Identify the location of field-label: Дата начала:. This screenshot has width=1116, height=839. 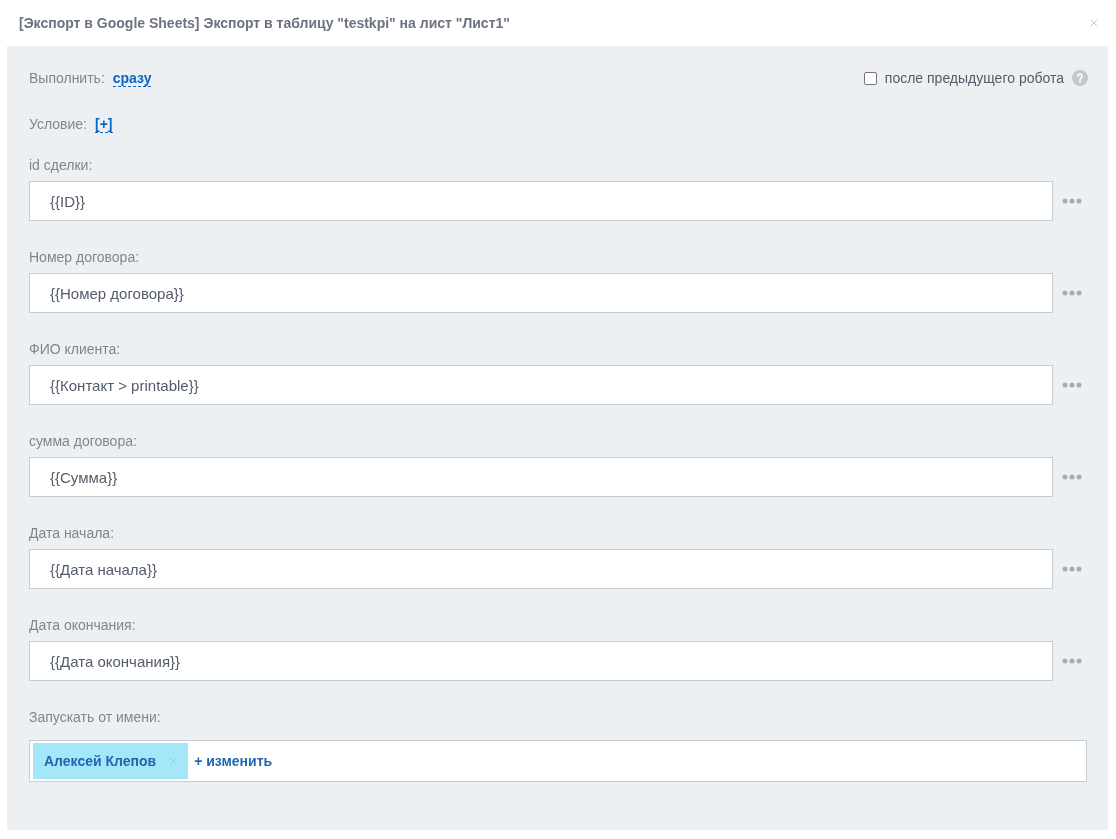
(72, 533).